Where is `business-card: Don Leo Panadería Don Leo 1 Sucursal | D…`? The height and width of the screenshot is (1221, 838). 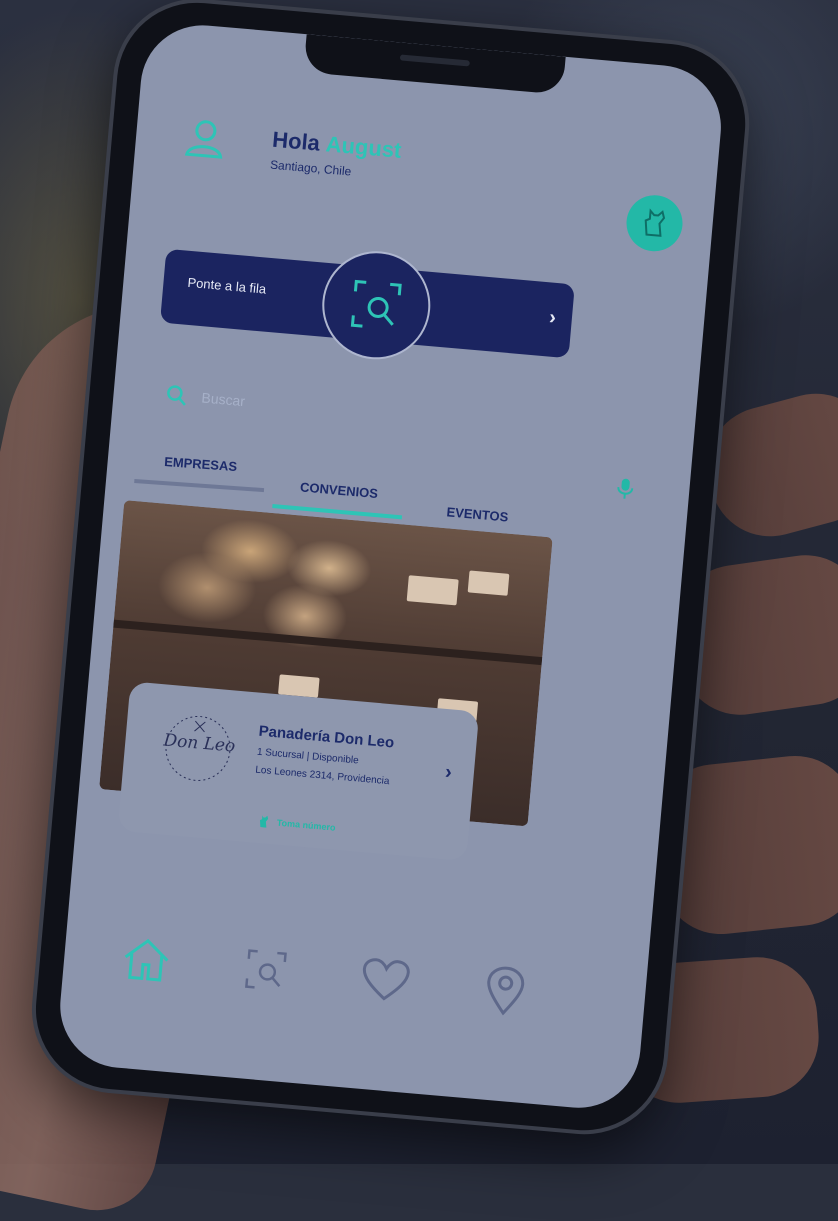 business-card: Don Leo Panadería Don Leo 1 Sucursal | D… is located at coordinates (298, 771).